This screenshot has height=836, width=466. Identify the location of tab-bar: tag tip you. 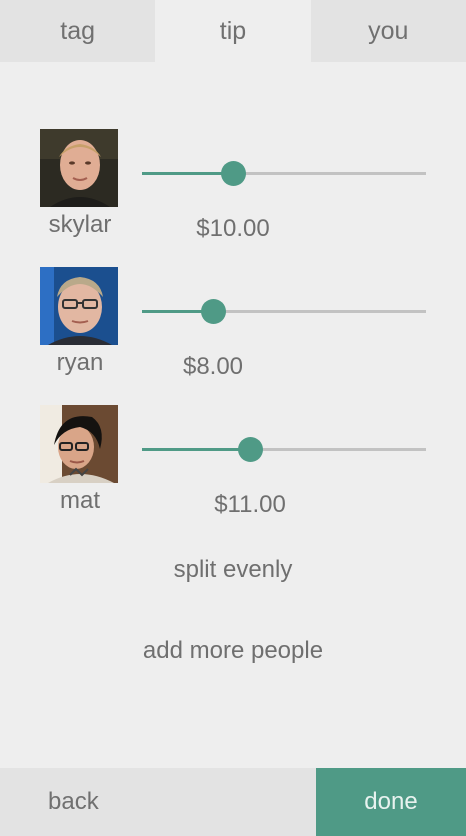
(233, 31).